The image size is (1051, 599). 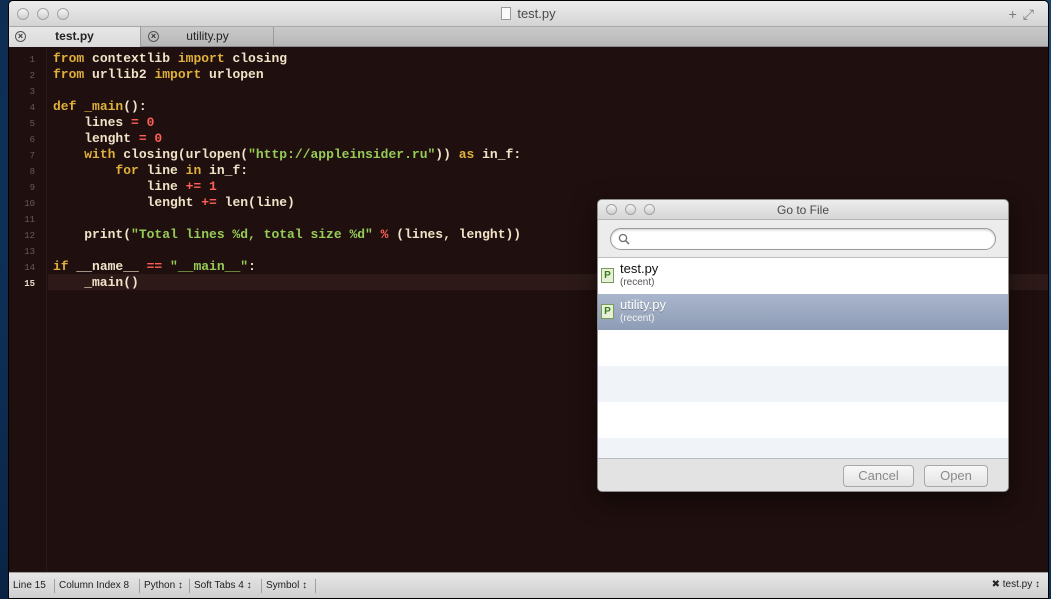 I want to click on line-number: 11, so click(x=29, y=220).